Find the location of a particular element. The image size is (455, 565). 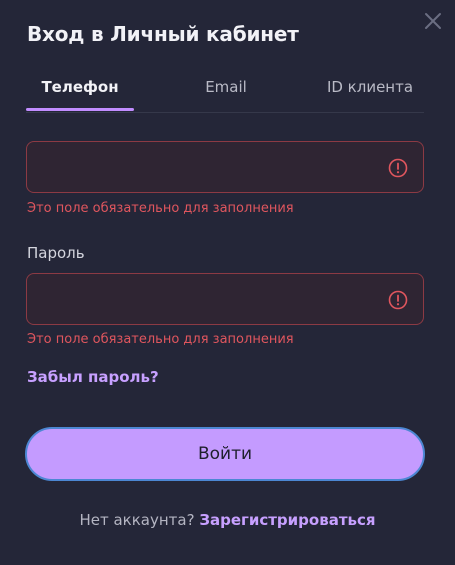

register-prompt: Нет аккаунта? Зарегистрироваться is located at coordinates (227, 520).